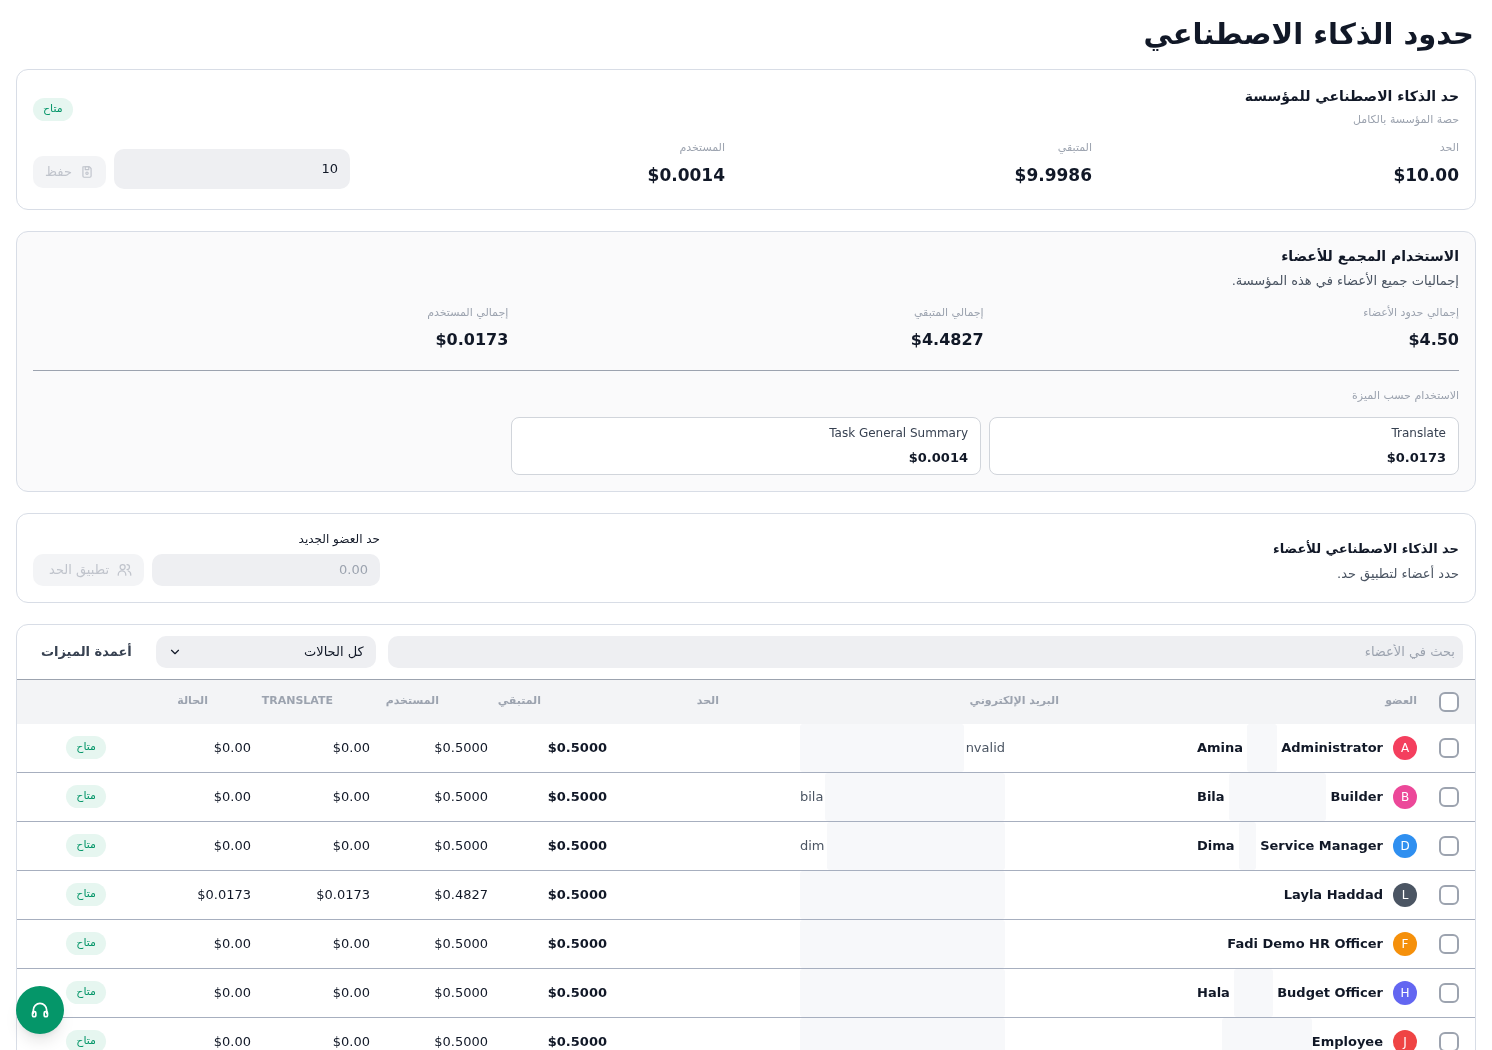  What do you see at coordinates (925, 651) in the screenshot?
I see `search-field: بحث في الأعضاء` at bounding box center [925, 651].